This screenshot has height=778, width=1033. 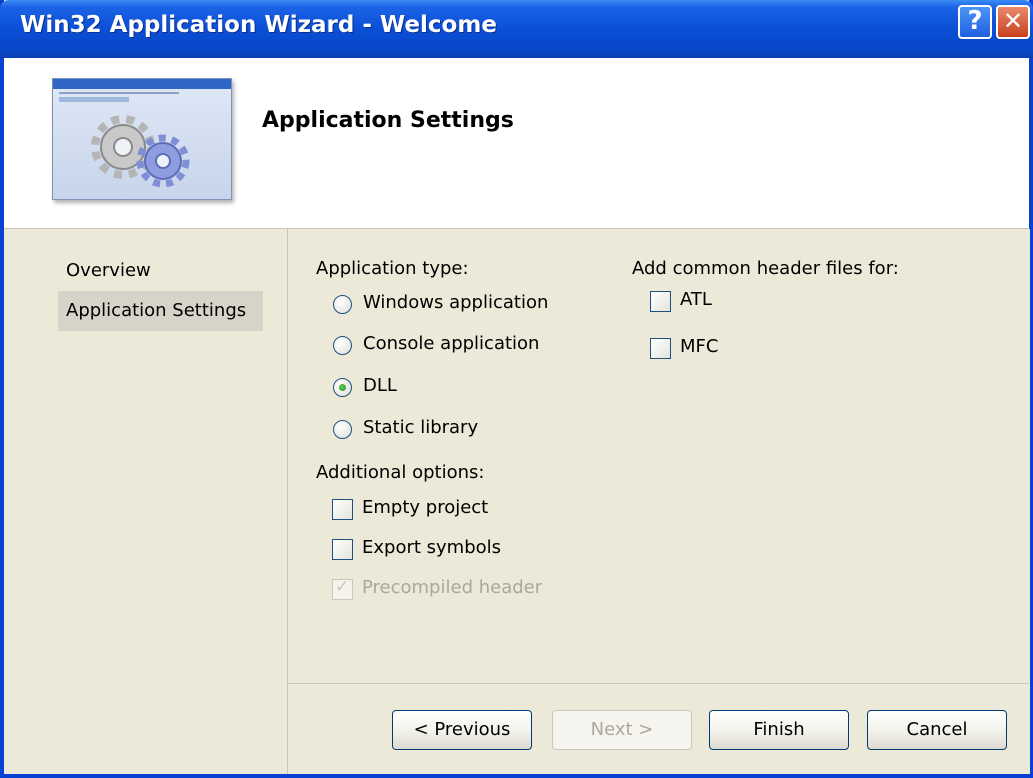 I want to click on checkbox-label: Export symbols, so click(x=432, y=547).